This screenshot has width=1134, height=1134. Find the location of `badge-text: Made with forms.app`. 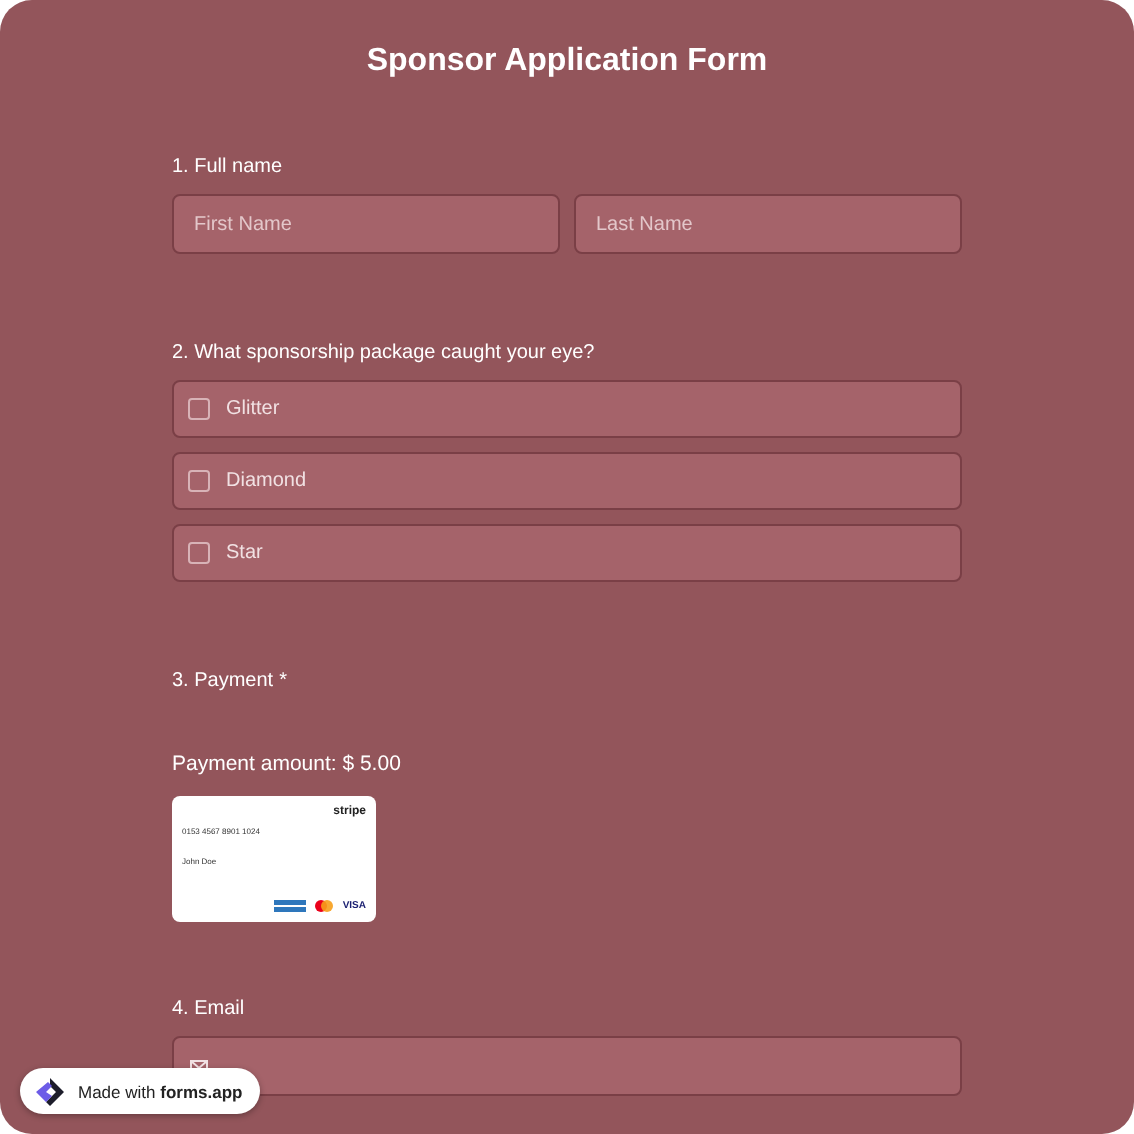

badge-text: Made with forms.app is located at coordinates (160, 1091).